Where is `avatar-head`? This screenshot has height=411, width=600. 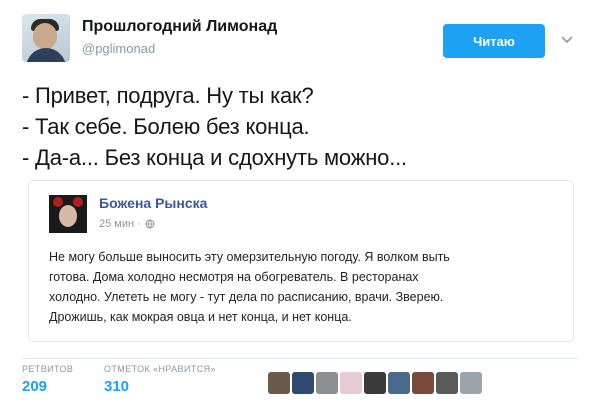 avatar-head is located at coordinates (45, 36).